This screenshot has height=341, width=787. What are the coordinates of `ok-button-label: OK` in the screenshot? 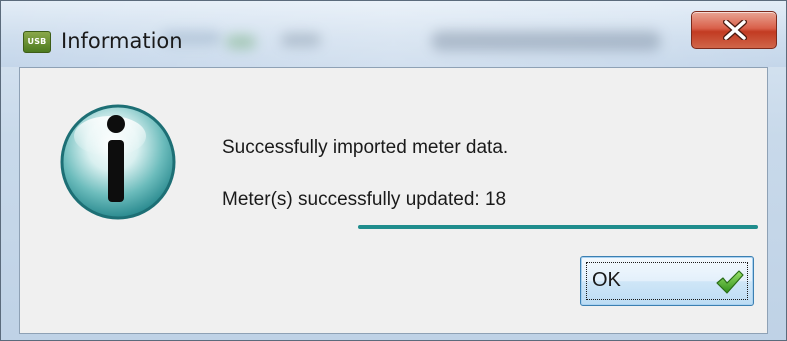 It's located at (606, 280).